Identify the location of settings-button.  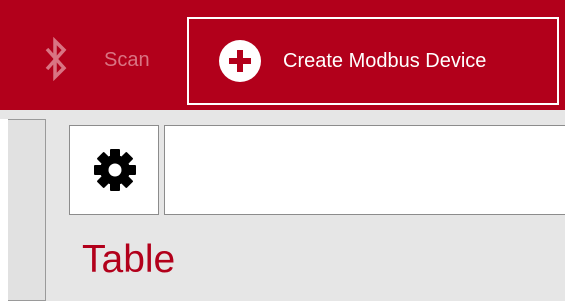
(114, 170).